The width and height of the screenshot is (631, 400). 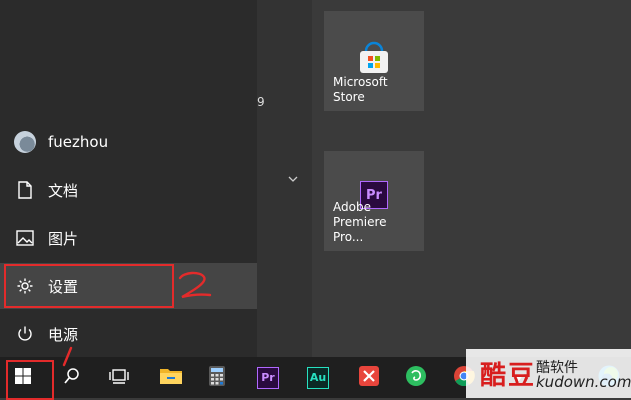 I want to click on microsoft-store-tile: Microsoft Store, so click(x=374, y=61).